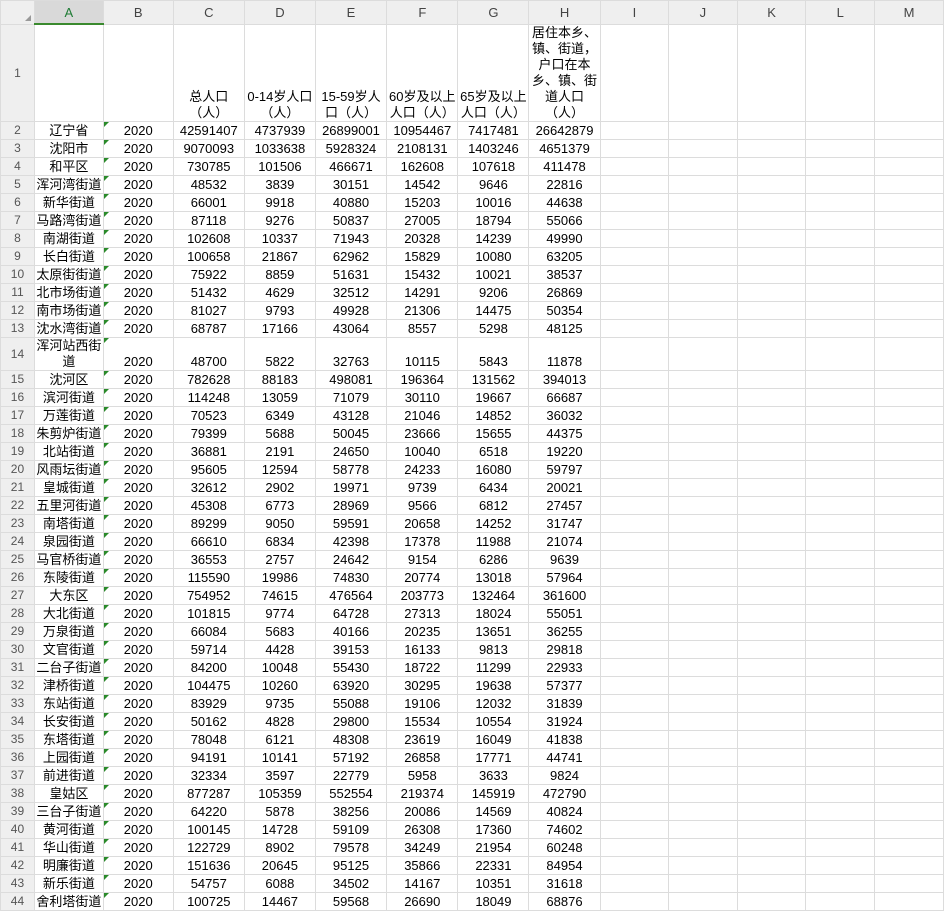 This screenshot has width=944, height=911. Describe the element at coordinates (909, 130) in the screenshot. I see `cell-M2` at that location.